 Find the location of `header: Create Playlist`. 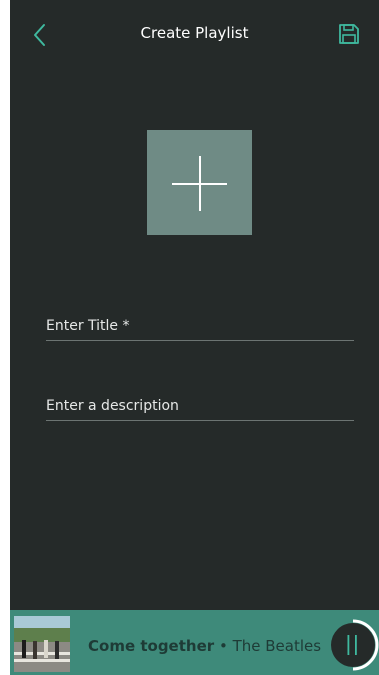

header: Create Playlist is located at coordinates (194, 35).